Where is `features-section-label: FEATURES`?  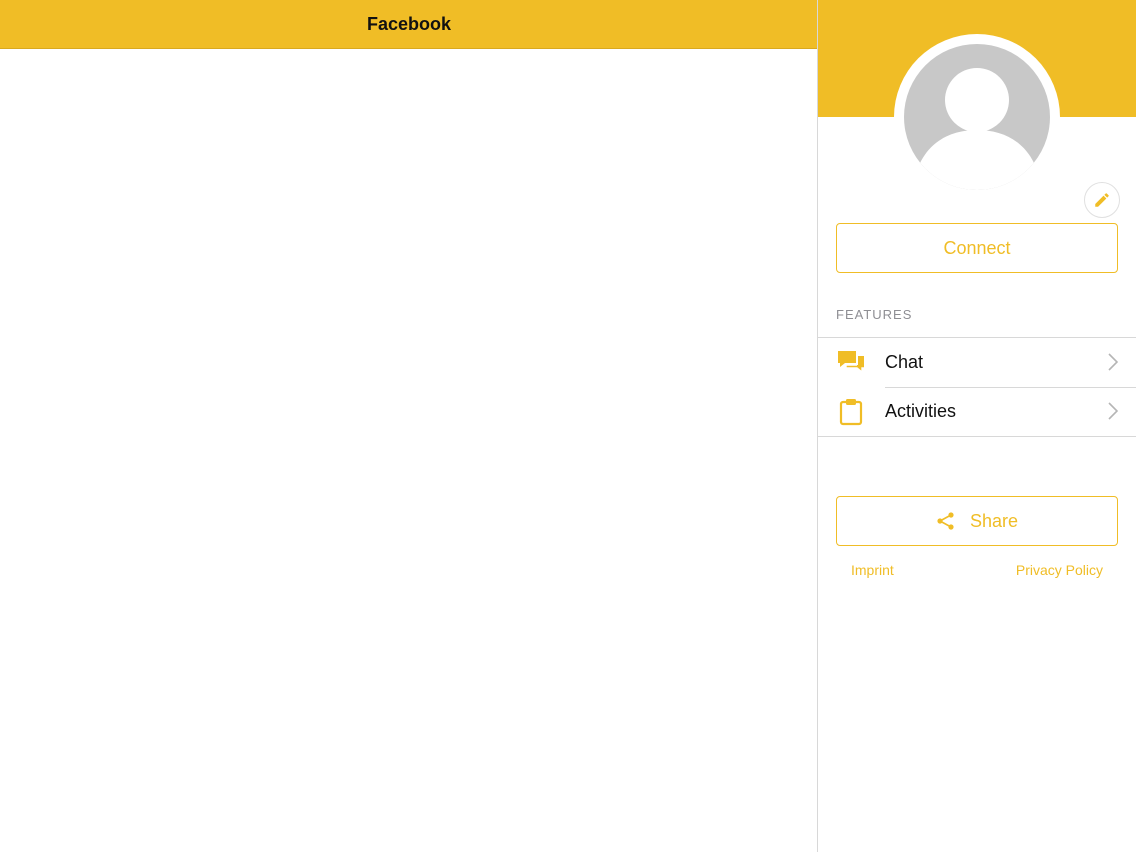 features-section-label: FEATURES is located at coordinates (874, 314).